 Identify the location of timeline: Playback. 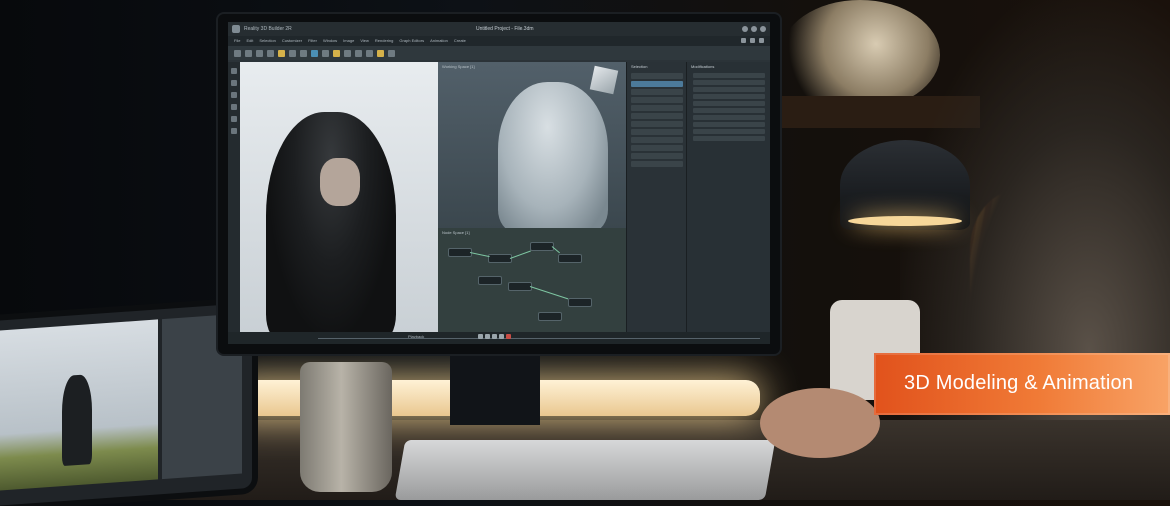
(499, 338).